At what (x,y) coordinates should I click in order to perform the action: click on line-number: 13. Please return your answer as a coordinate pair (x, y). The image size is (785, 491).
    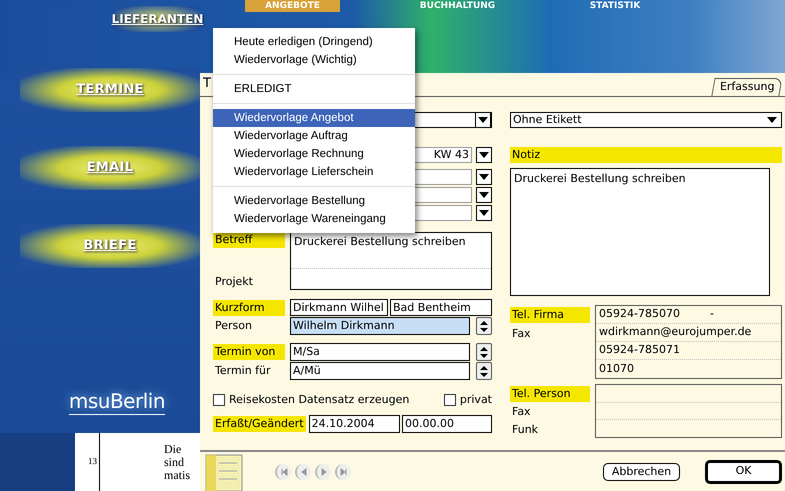
    Looking at the image, I should click on (93, 461).